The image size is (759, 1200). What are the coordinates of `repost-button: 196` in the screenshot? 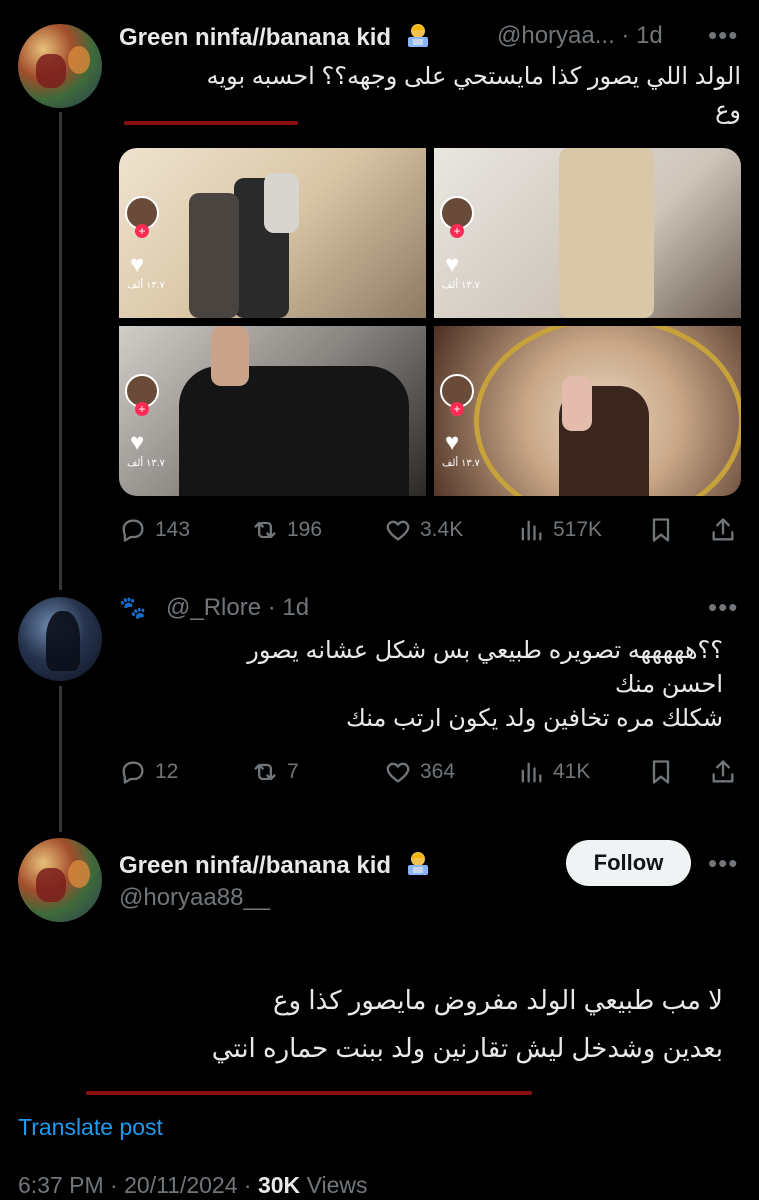 It's located at (286, 530).